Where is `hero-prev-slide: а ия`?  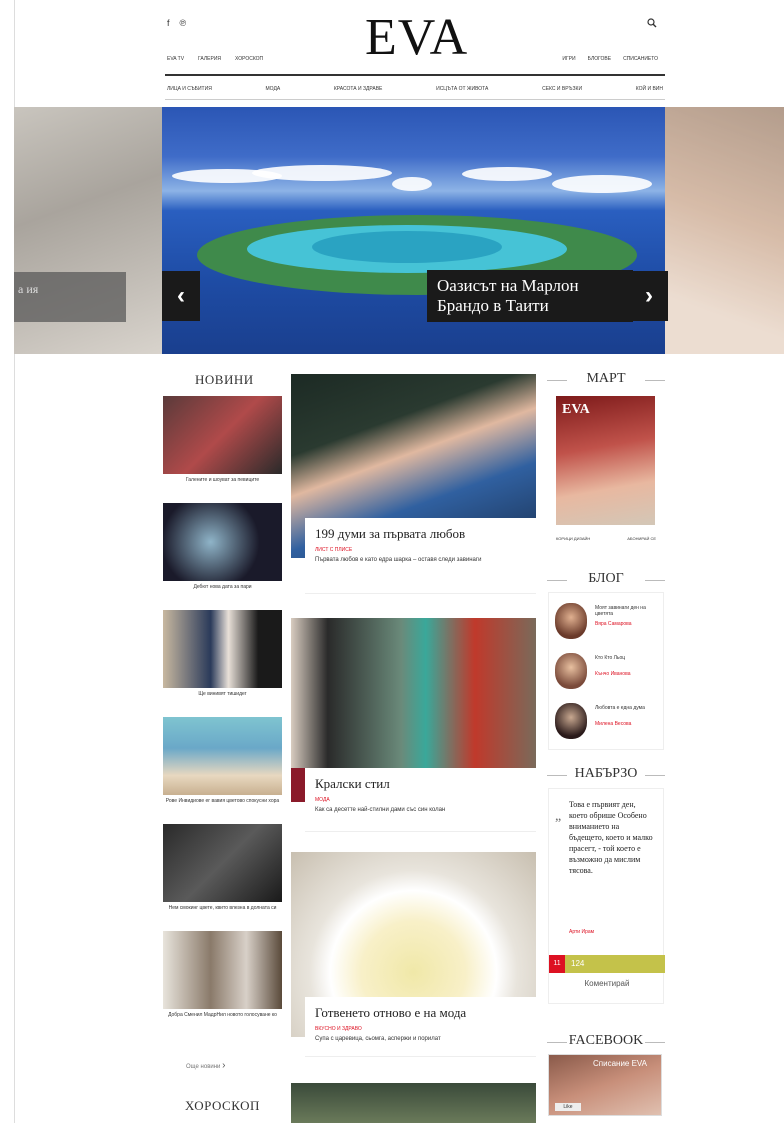
hero-prev-slide: а ия is located at coordinates (88, 230).